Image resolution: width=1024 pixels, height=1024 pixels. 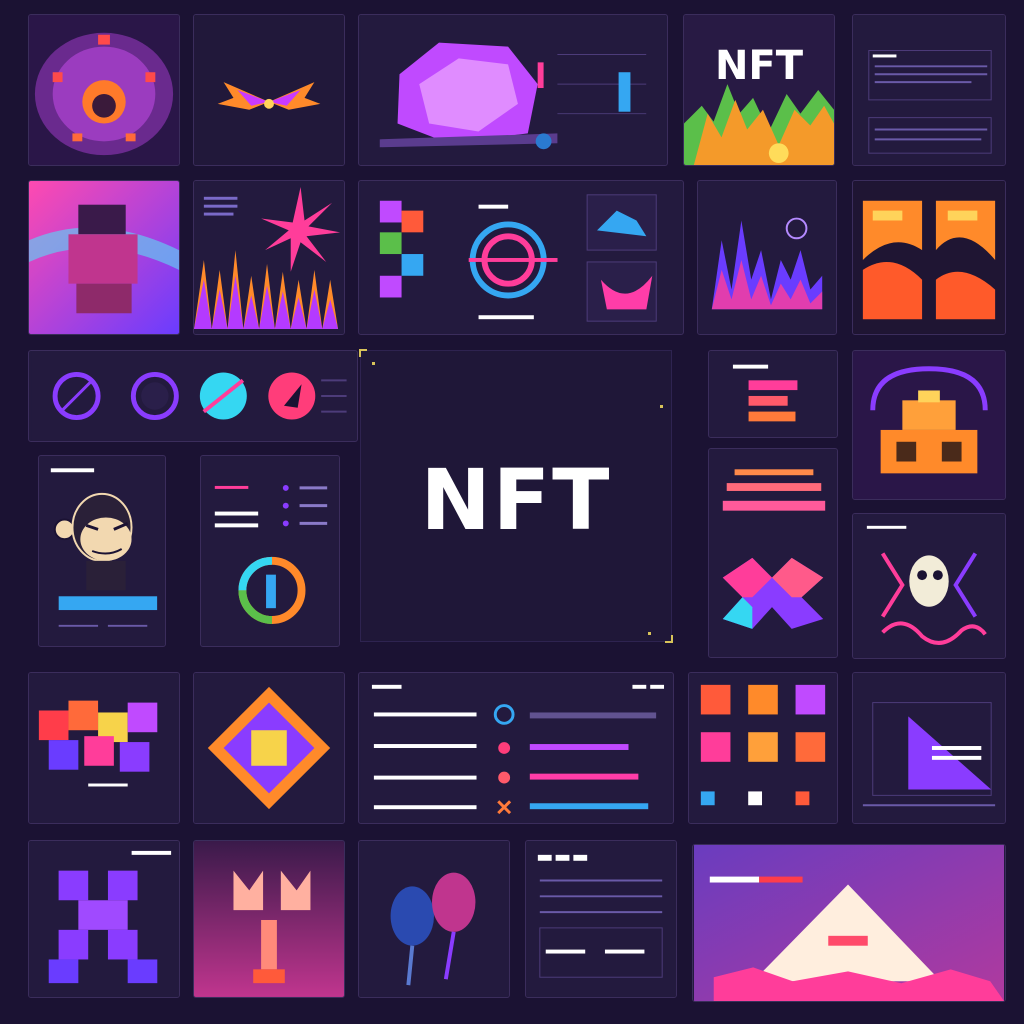 I want to click on chart-tile-stack, so click(x=773, y=394).